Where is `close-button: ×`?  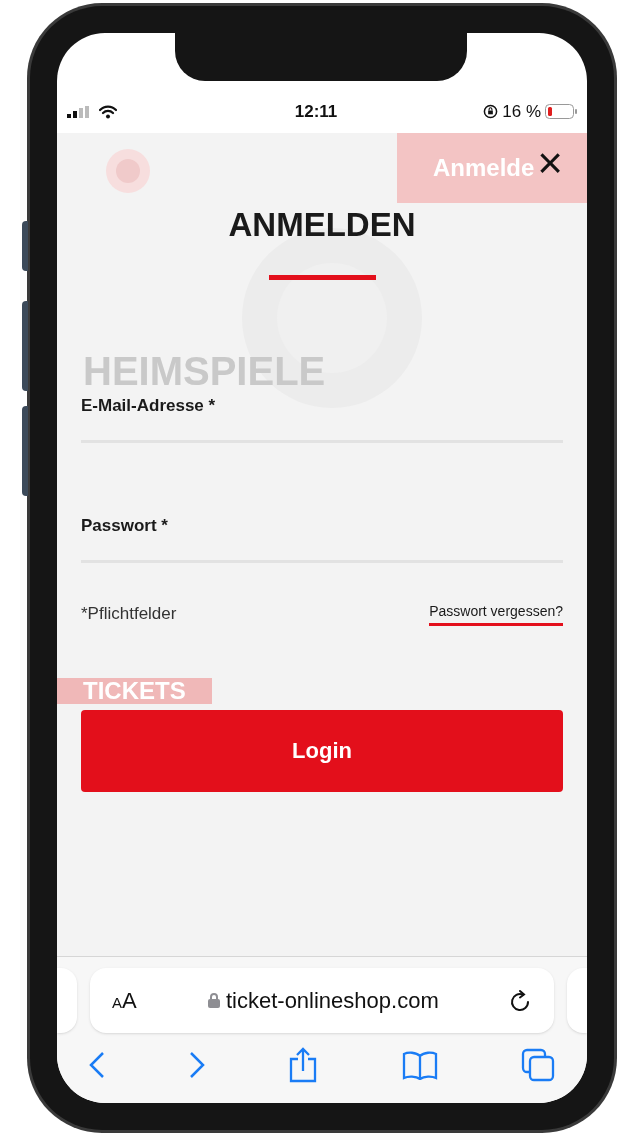 close-button: × is located at coordinates (550, 163).